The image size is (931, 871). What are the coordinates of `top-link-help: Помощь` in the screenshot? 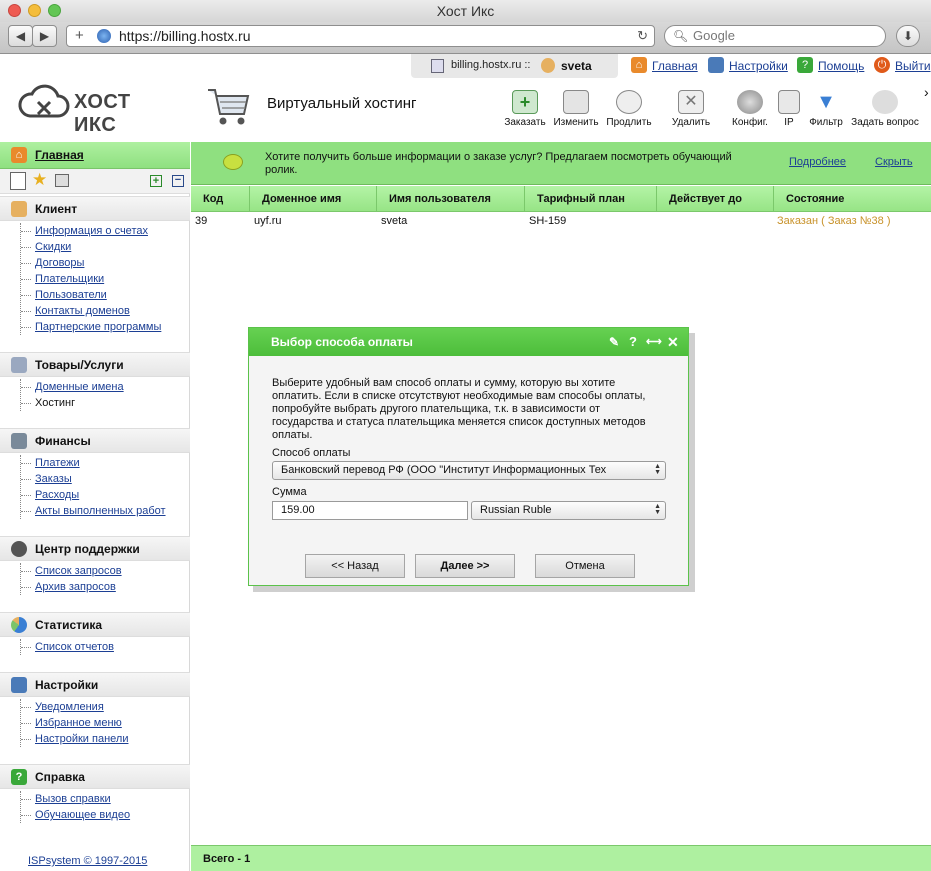 It's located at (841, 66).